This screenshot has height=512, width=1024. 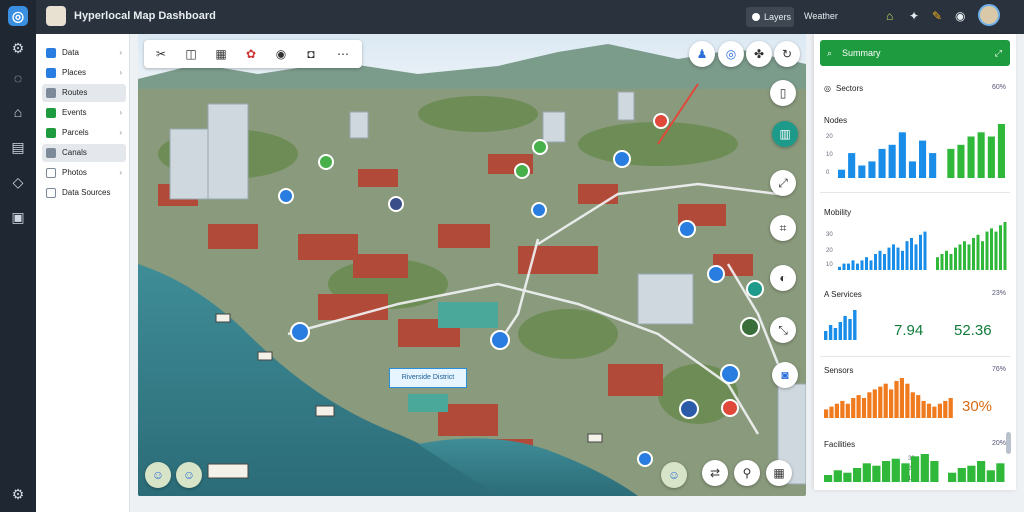 What do you see at coordinates (715, 473) in the screenshot?
I see `route-button: ⇄` at bounding box center [715, 473].